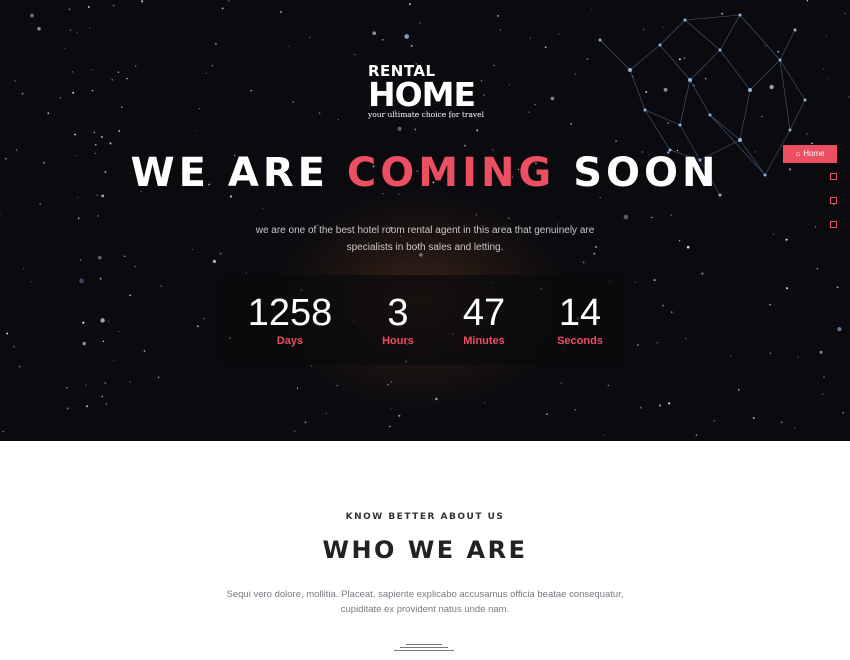 This screenshot has height=660, width=850. I want to click on countdown-value: 3, so click(398, 313).